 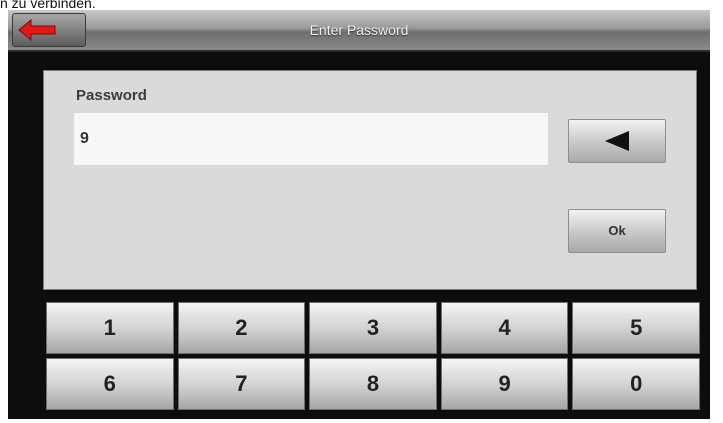 I want to click on password-input: 9, so click(x=311, y=139).